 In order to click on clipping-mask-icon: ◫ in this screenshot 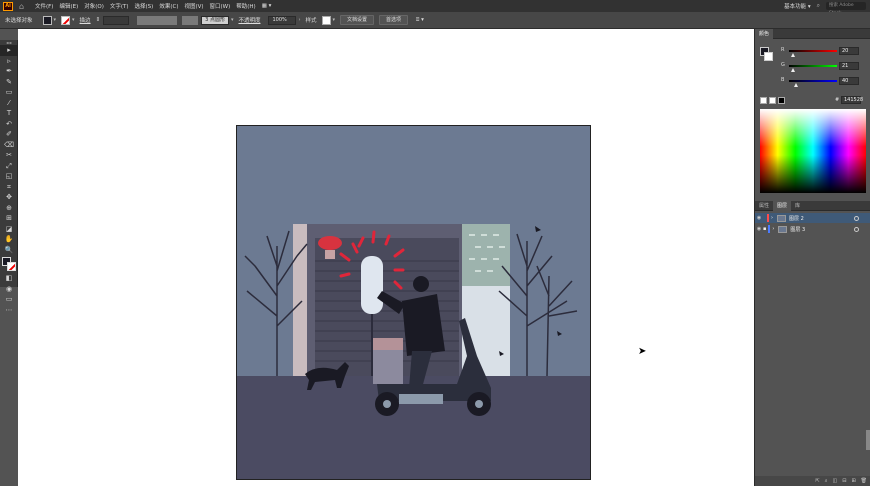, I will do `click(835, 481)`.